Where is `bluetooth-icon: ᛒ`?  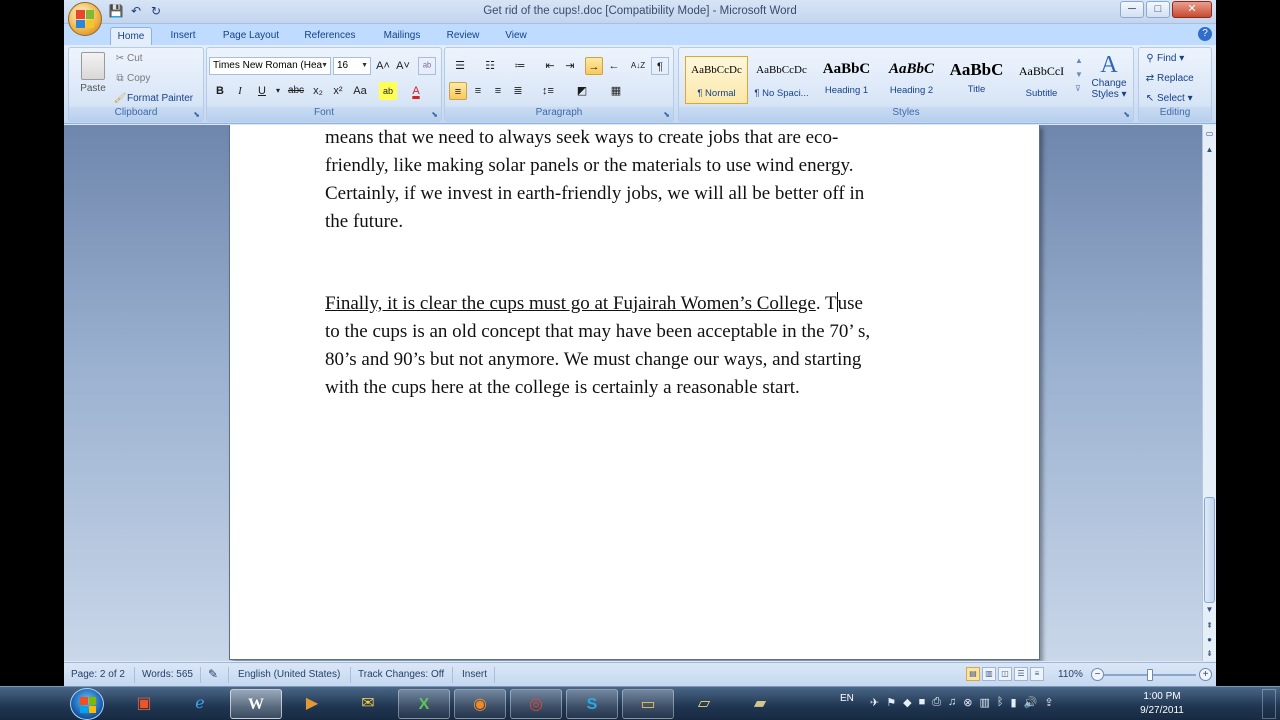
bluetooth-icon: ᛒ is located at coordinates (1000, 702).